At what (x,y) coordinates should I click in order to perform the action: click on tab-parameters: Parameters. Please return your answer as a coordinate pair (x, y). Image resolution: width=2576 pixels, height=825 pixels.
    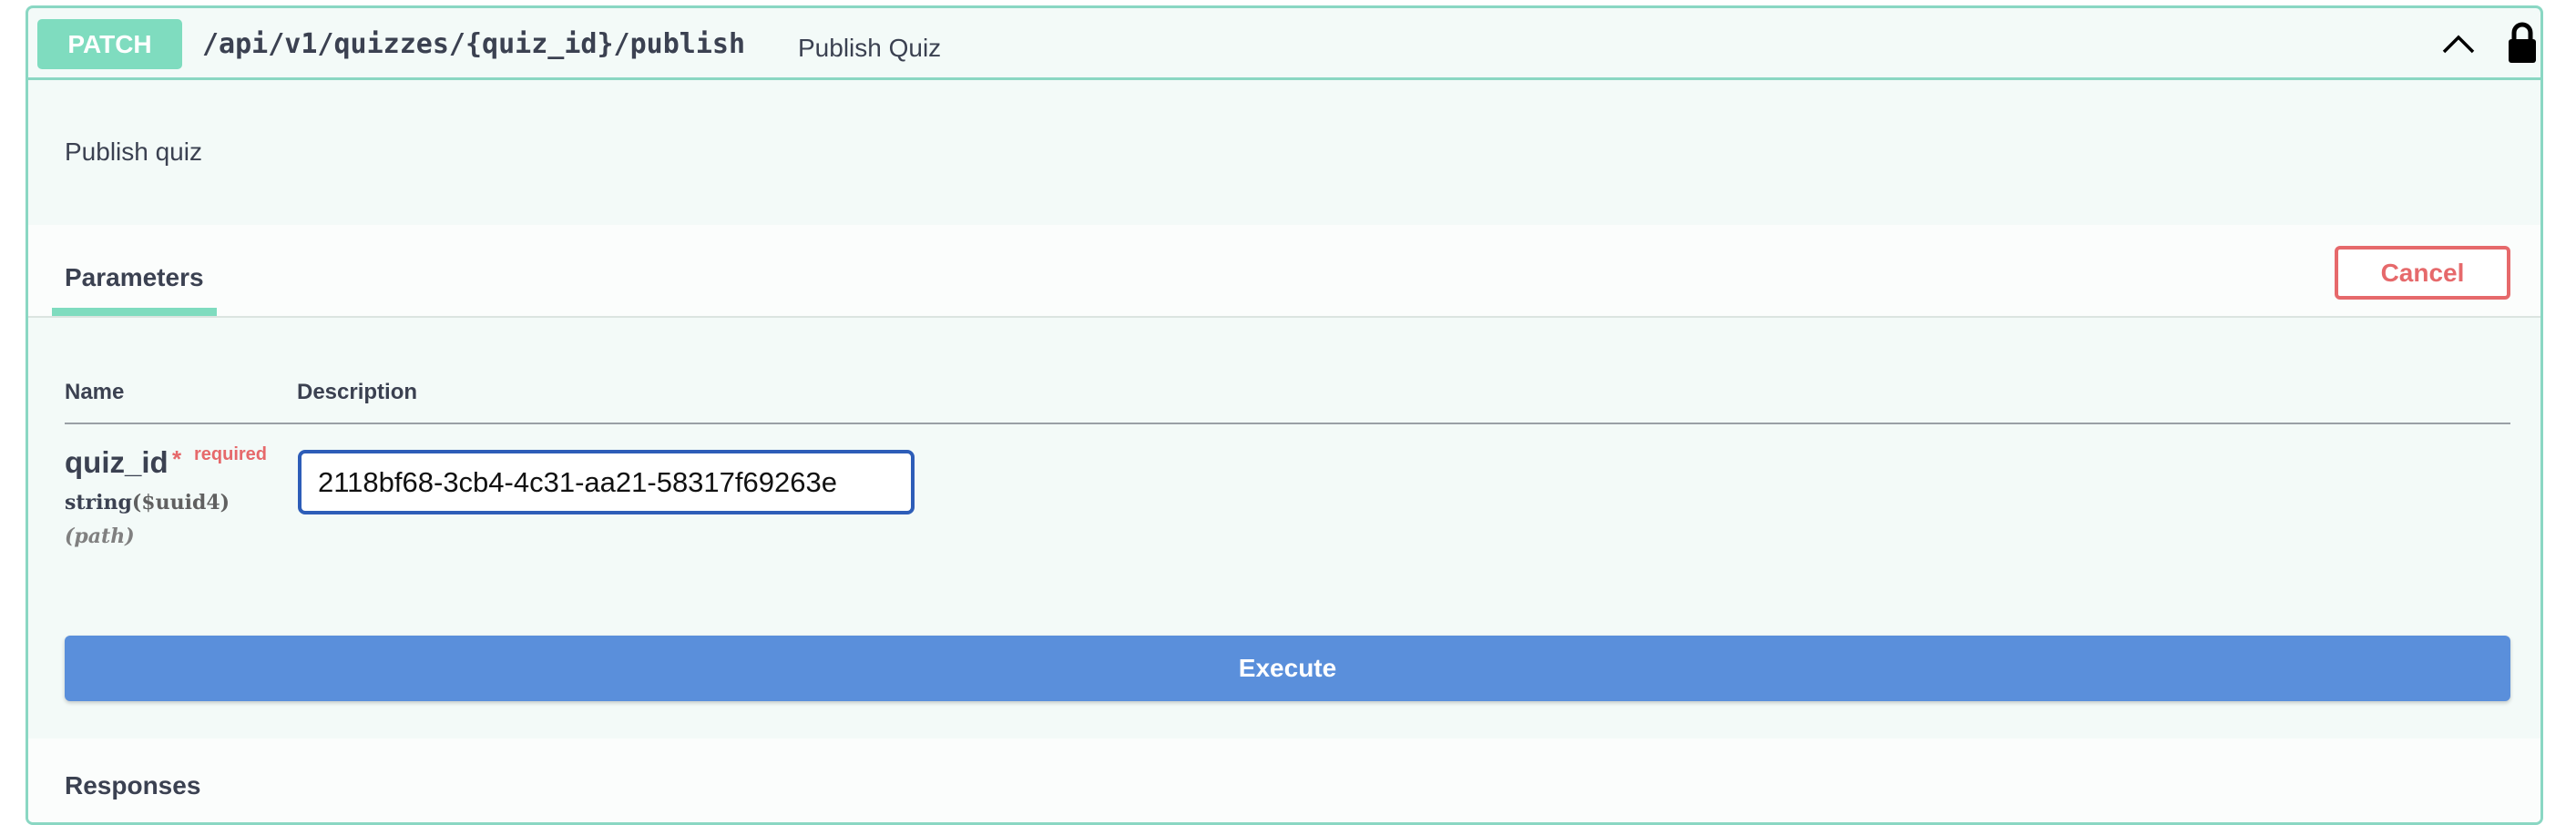
    Looking at the image, I should click on (135, 277).